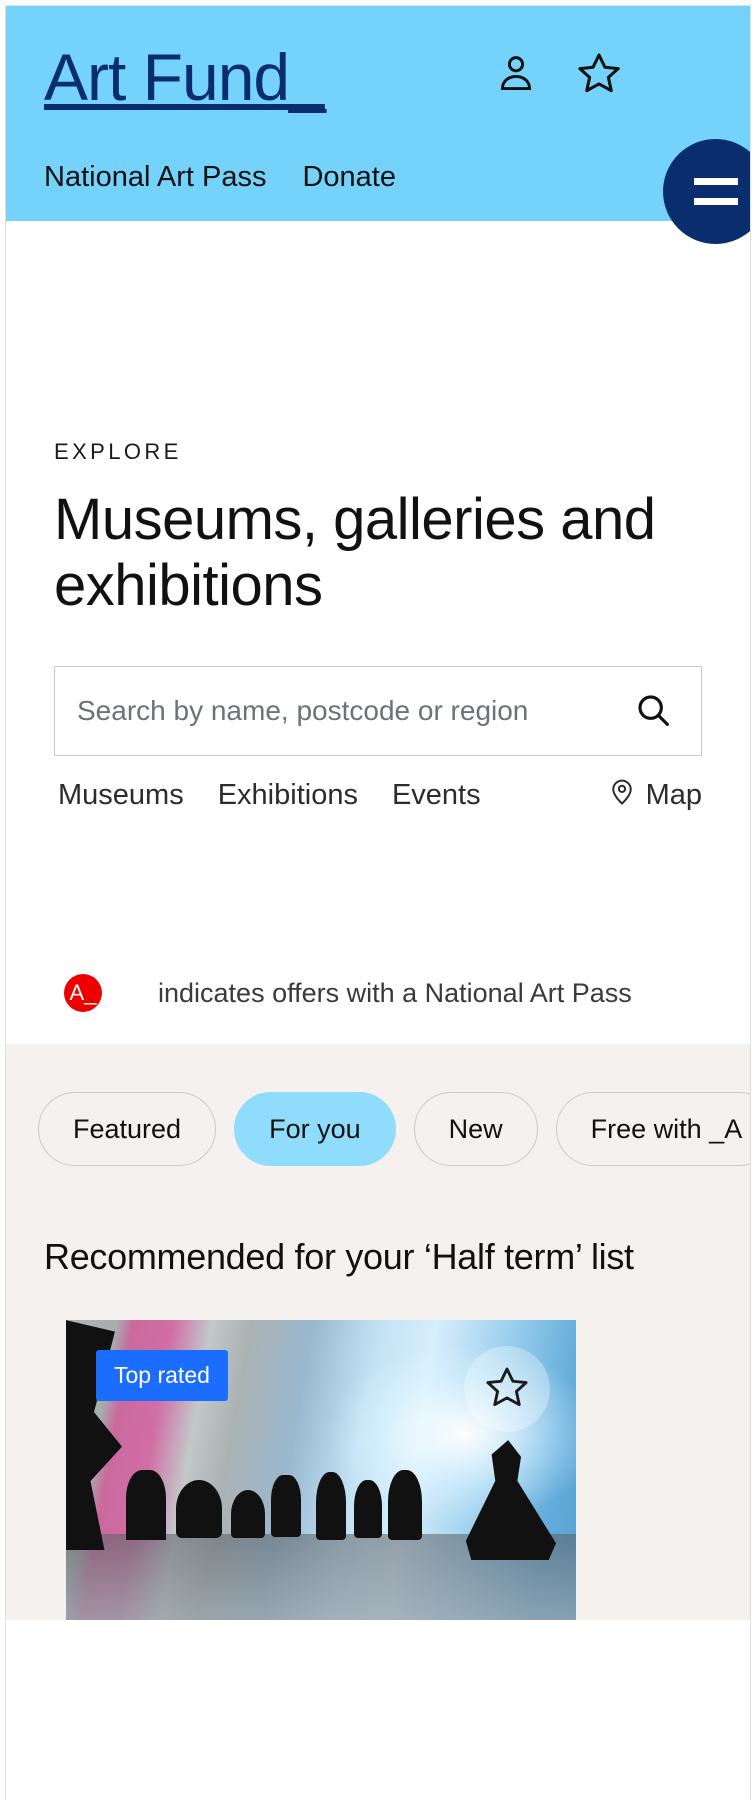 The width and height of the screenshot is (756, 1800). I want to click on favourite-button, so click(507, 1389).